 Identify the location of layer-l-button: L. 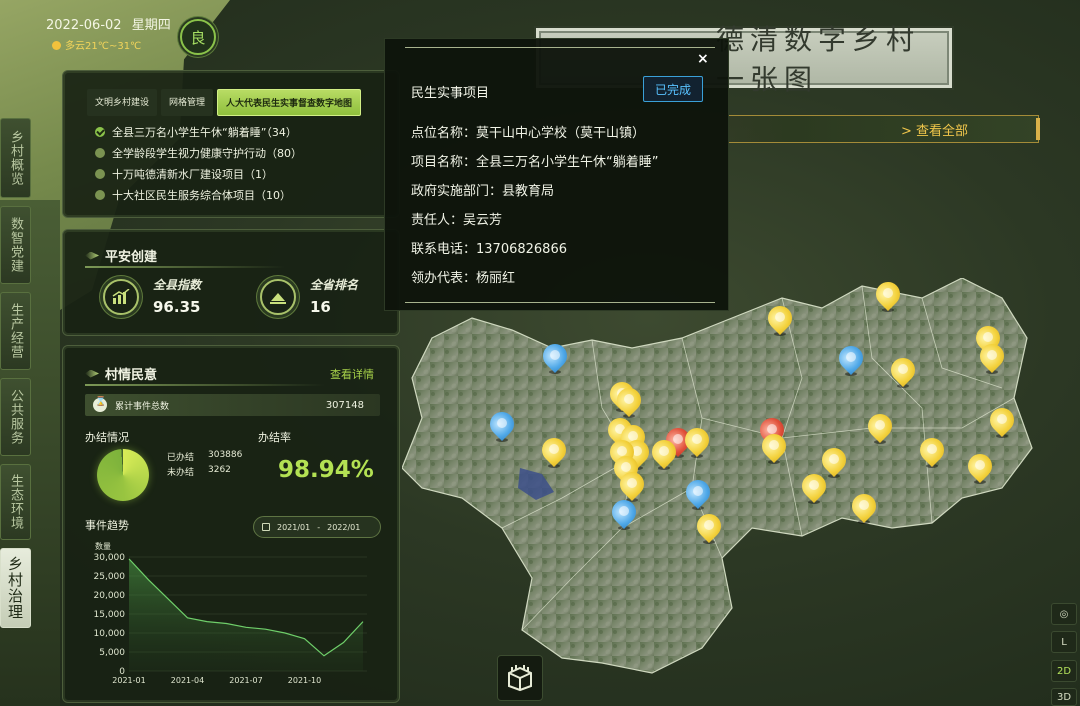
(1064, 642).